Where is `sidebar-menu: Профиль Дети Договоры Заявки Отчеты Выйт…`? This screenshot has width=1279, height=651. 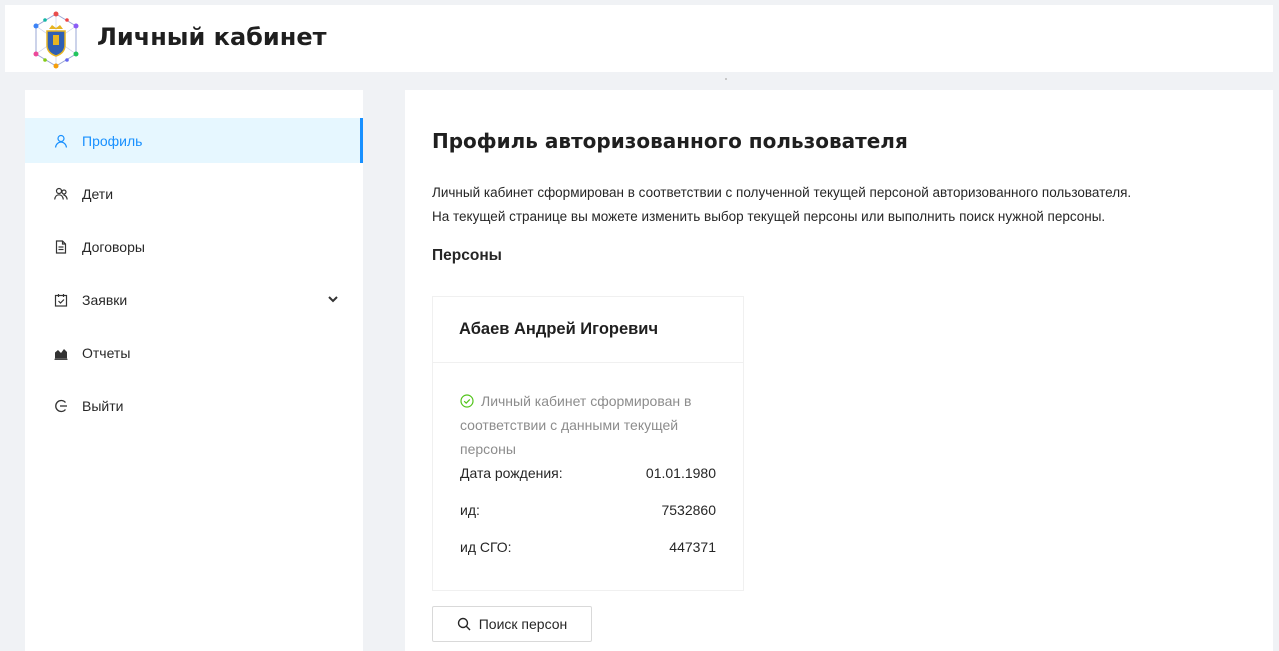 sidebar-menu: Профиль Дети Договоры Заявки Отчеты Выйт… is located at coordinates (194, 277).